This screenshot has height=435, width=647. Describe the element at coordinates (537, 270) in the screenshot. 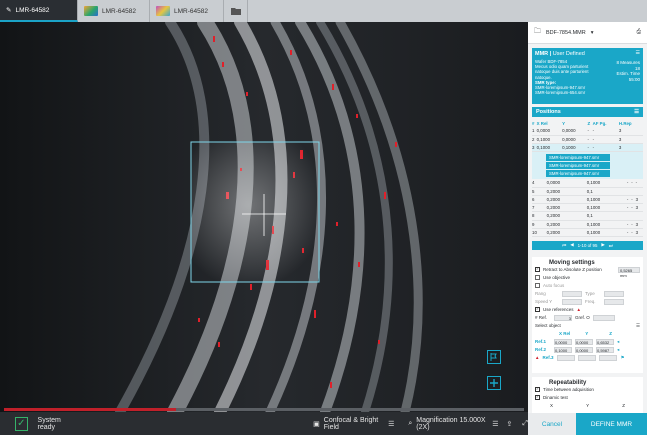

I see `retract-checkbox` at that location.